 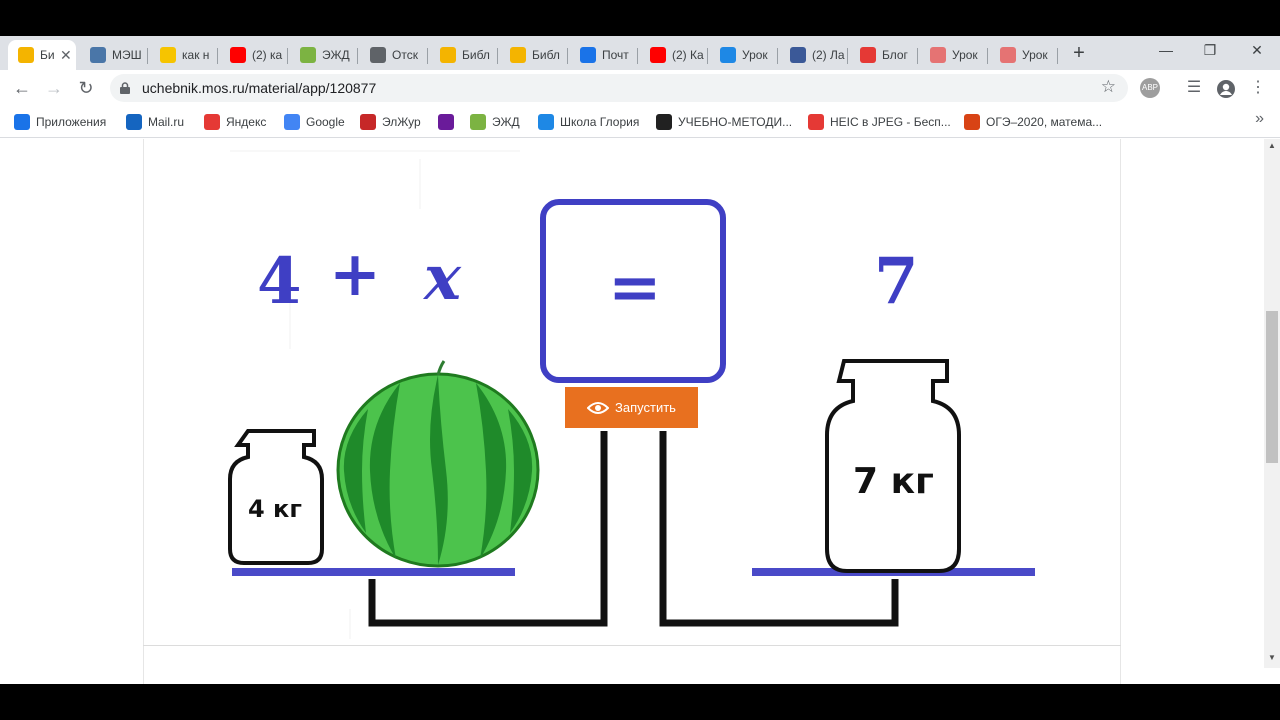 What do you see at coordinates (1272, 145) in the screenshot?
I see `scroll-up-arrow: ▲` at bounding box center [1272, 145].